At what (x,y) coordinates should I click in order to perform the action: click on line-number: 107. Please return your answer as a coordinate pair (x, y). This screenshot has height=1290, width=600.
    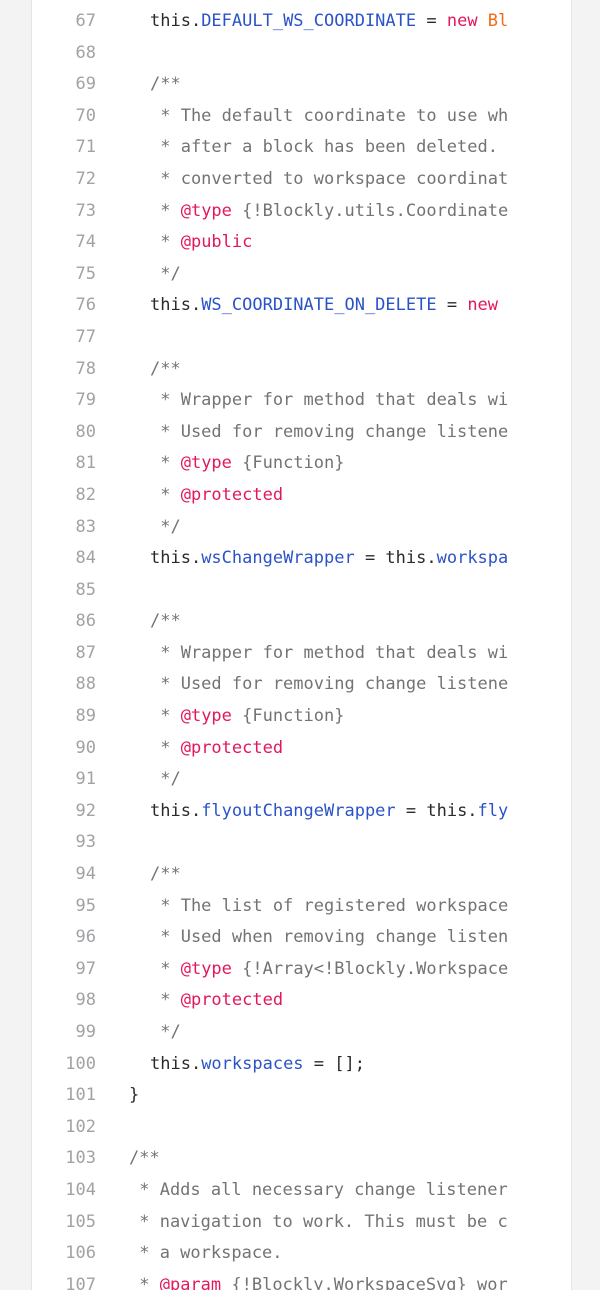
    Looking at the image, I should click on (80, 1282).